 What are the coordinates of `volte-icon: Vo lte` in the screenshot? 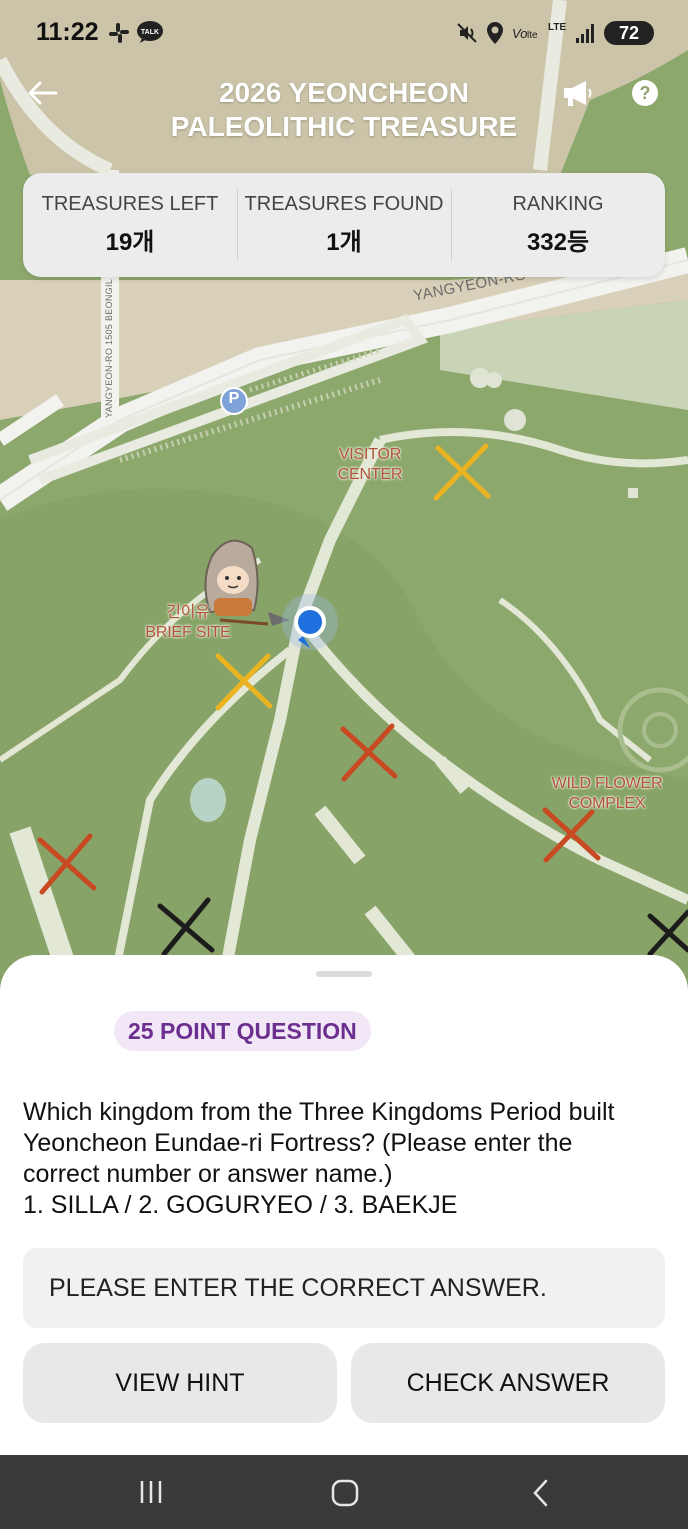 It's located at (525, 33).